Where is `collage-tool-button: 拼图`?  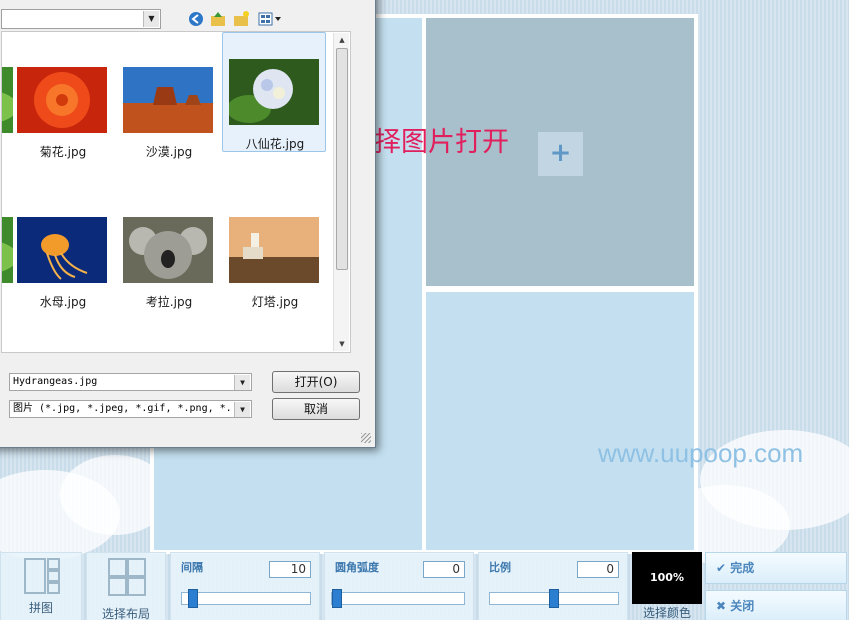
collage-tool-button: 拼图 is located at coordinates (41, 586).